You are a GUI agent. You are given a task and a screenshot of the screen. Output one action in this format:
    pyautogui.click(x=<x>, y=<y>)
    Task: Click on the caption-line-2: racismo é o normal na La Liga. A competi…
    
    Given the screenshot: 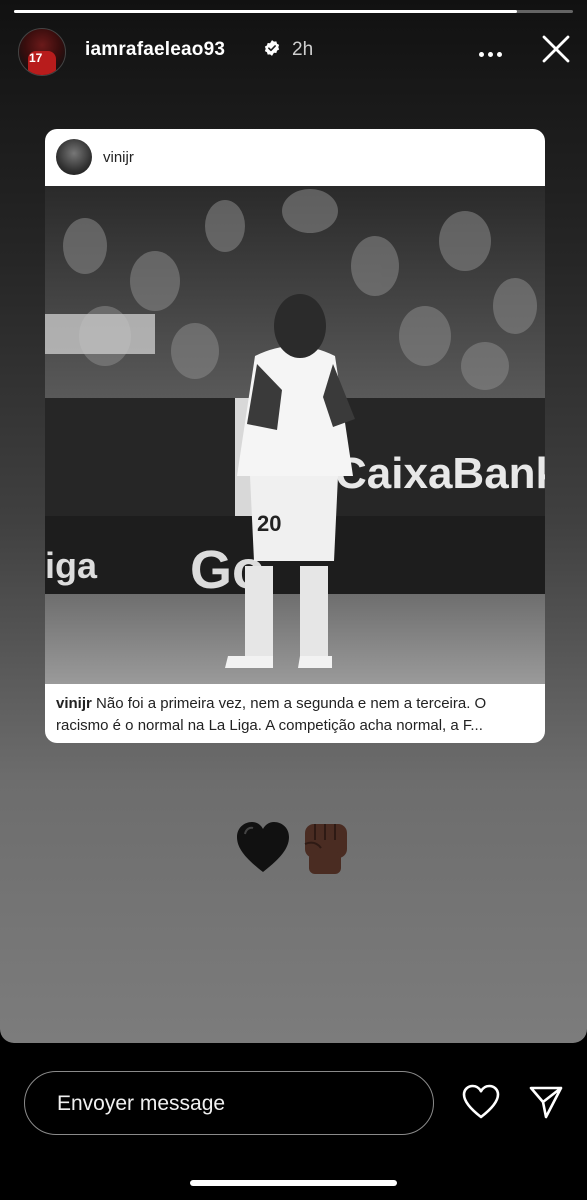 What is the action you would take?
    pyautogui.click(x=269, y=725)
    